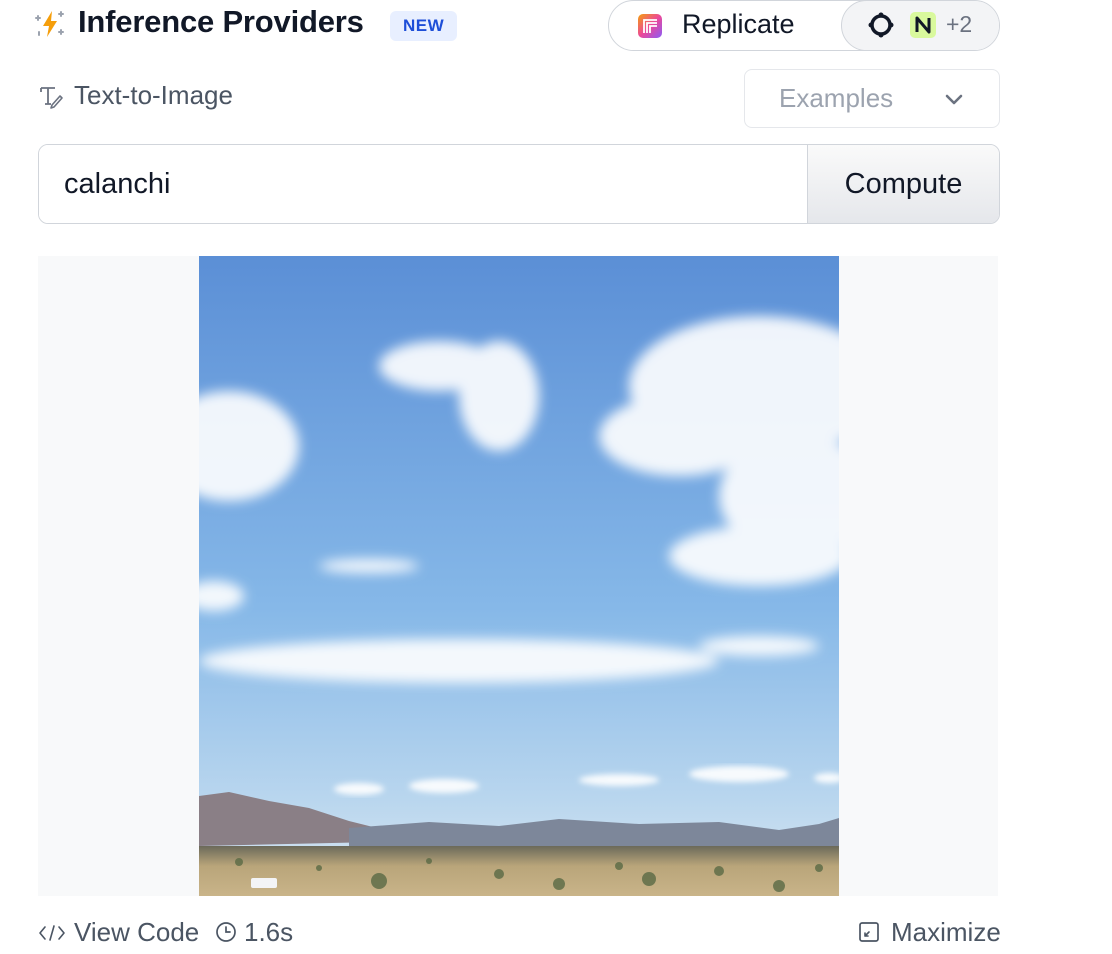 This screenshot has height=954, width=1112. Describe the element at coordinates (923, 25) in the screenshot. I see `provider-n-logo-icon` at that location.